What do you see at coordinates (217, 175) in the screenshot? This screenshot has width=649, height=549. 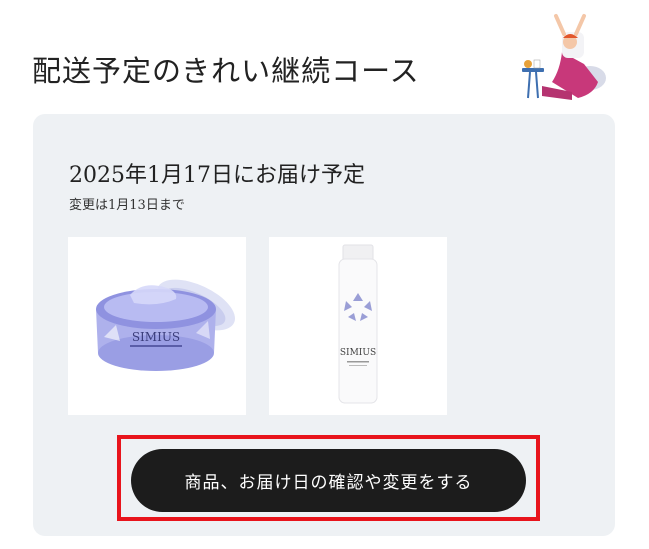 I see `delivery-date: 2025年1月17日にお届け予定` at bounding box center [217, 175].